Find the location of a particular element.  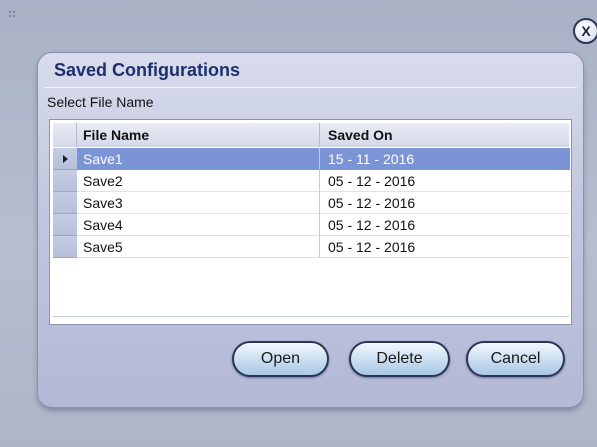

close-button: X is located at coordinates (585, 31).